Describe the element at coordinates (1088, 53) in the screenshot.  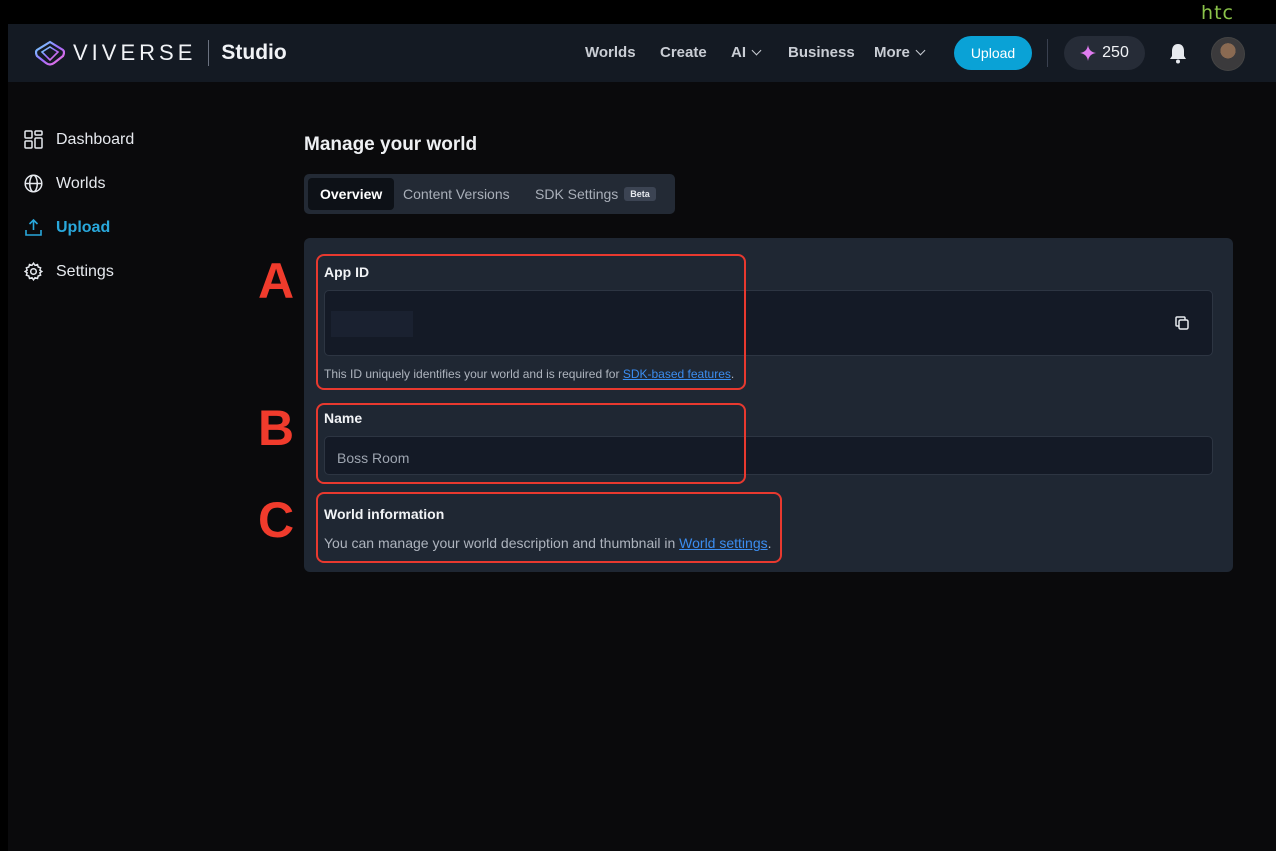
I see `sparkle-icon` at that location.